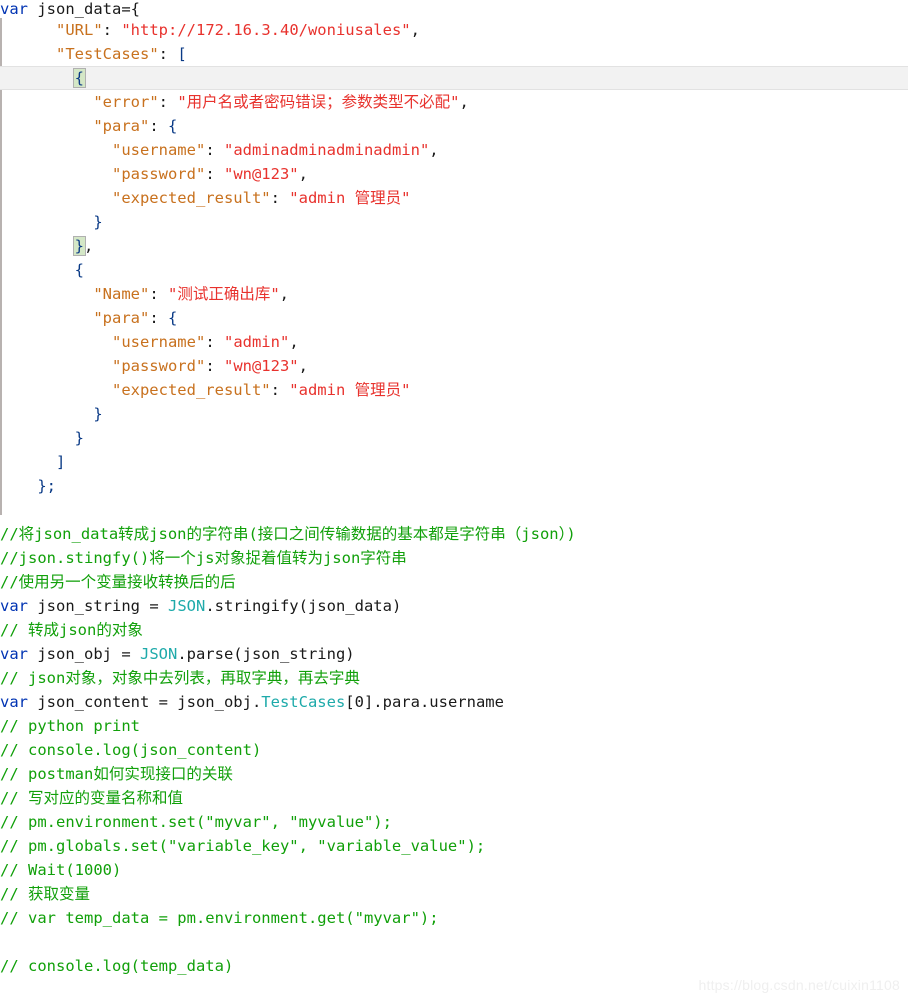  I want to click on code-line: "password": "wn@123",, so click(454, 174).